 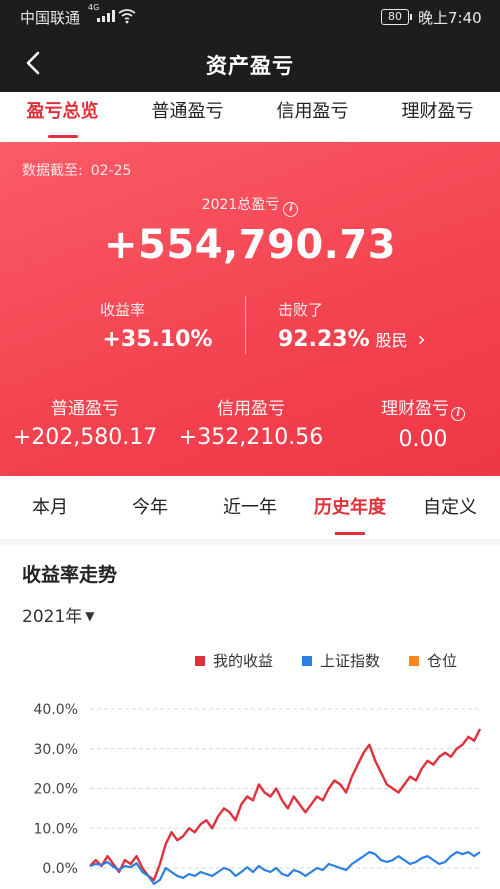 What do you see at coordinates (350, 507) in the screenshot?
I see `tab-history-years: 历史年度` at bounding box center [350, 507].